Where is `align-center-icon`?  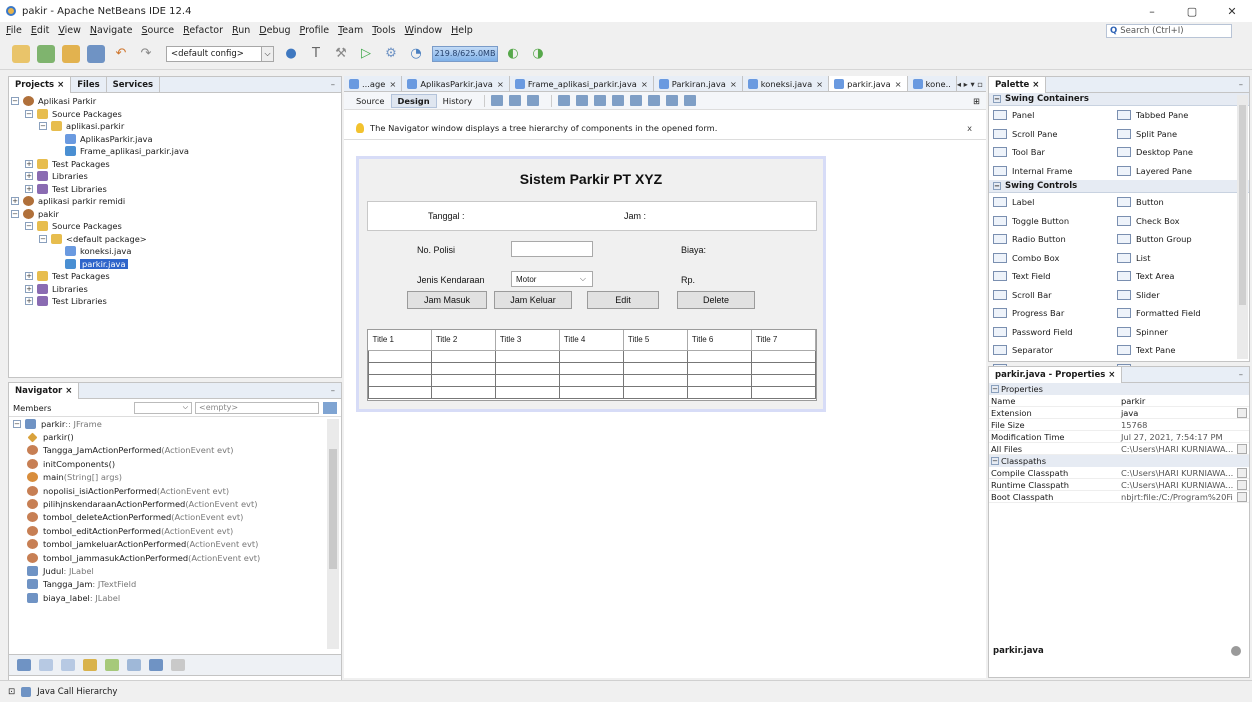
align-center-icon is located at coordinates (600, 100).